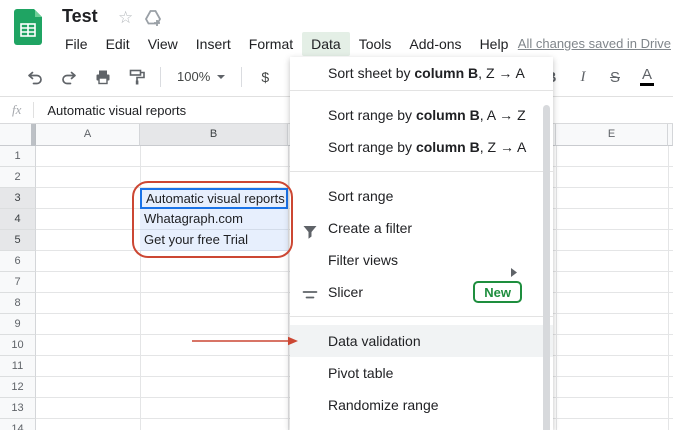 The width and height of the screenshot is (673, 430). I want to click on slicer-icon, so click(310, 292).